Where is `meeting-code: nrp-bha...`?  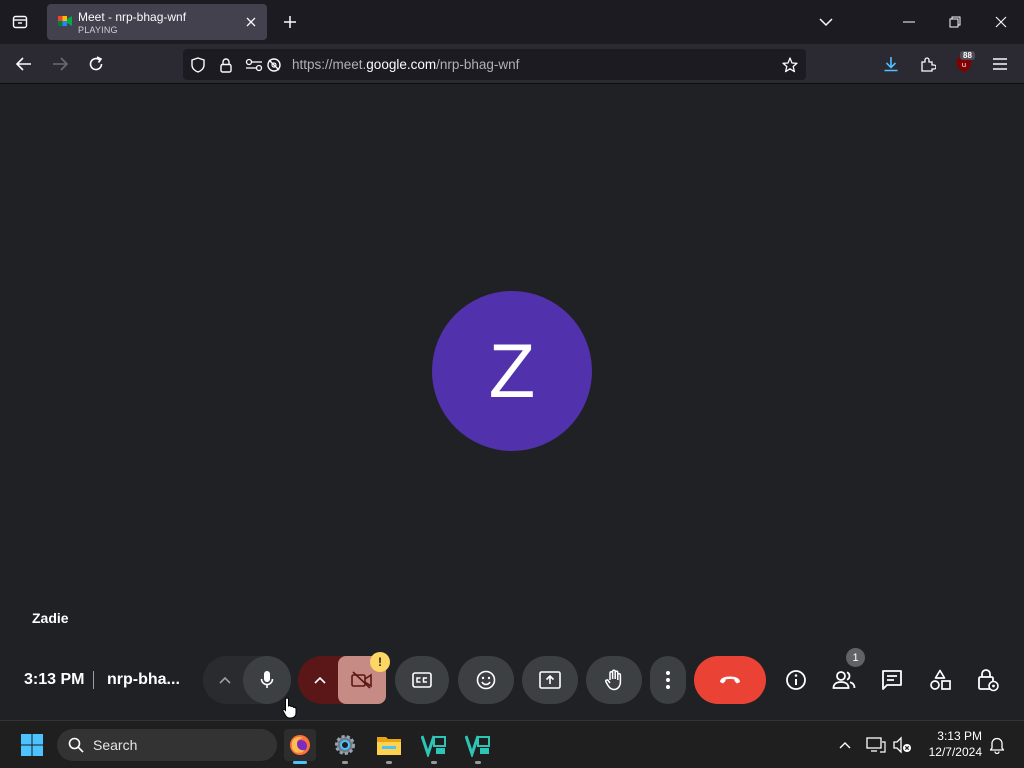 meeting-code: nrp-bha... is located at coordinates (143, 679).